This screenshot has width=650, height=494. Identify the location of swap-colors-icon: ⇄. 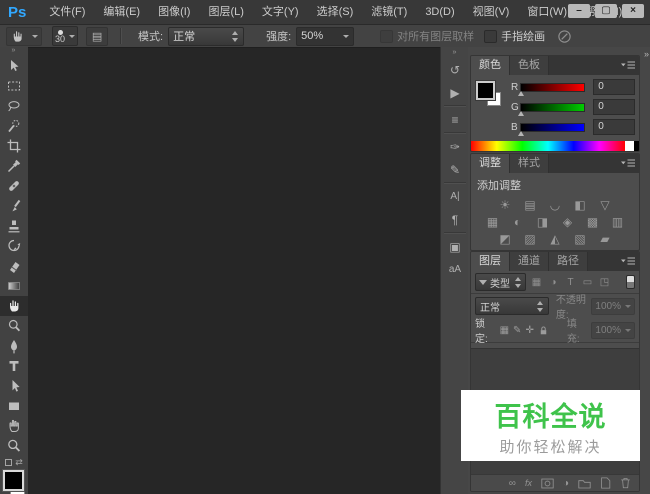
(19, 462).